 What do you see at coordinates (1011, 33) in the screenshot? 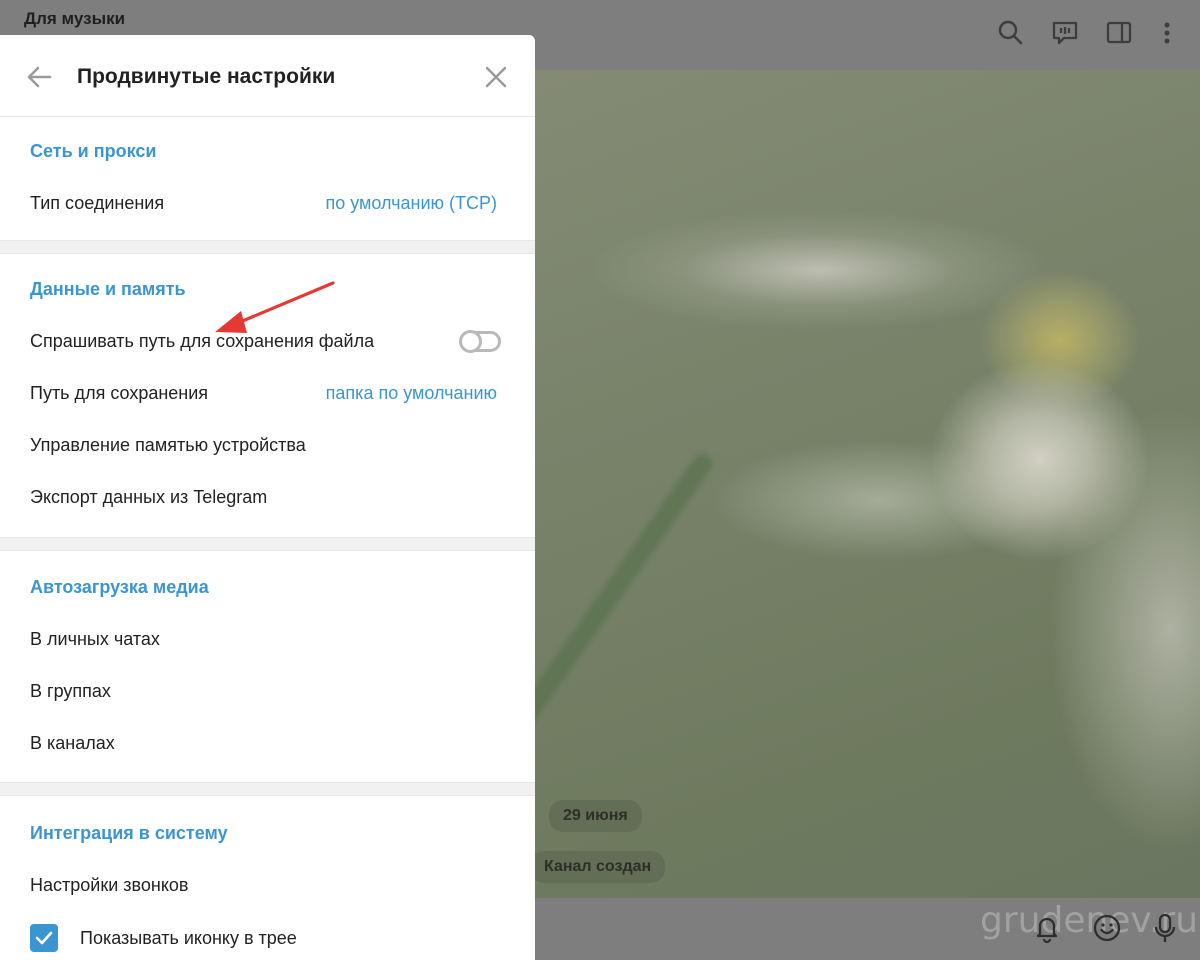
I see `search-icon` at bounding box center [1011, 33].